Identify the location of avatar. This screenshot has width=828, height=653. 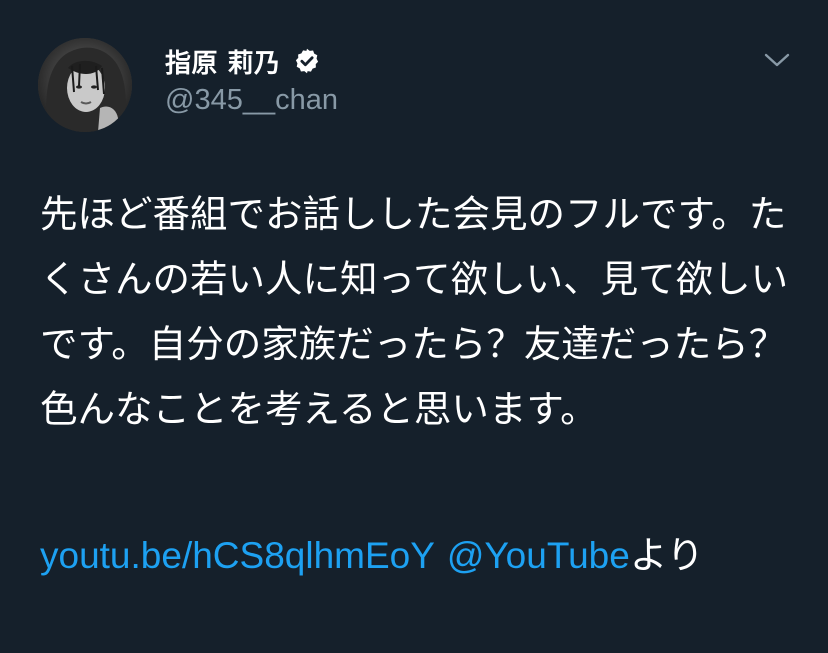
(85, 85).